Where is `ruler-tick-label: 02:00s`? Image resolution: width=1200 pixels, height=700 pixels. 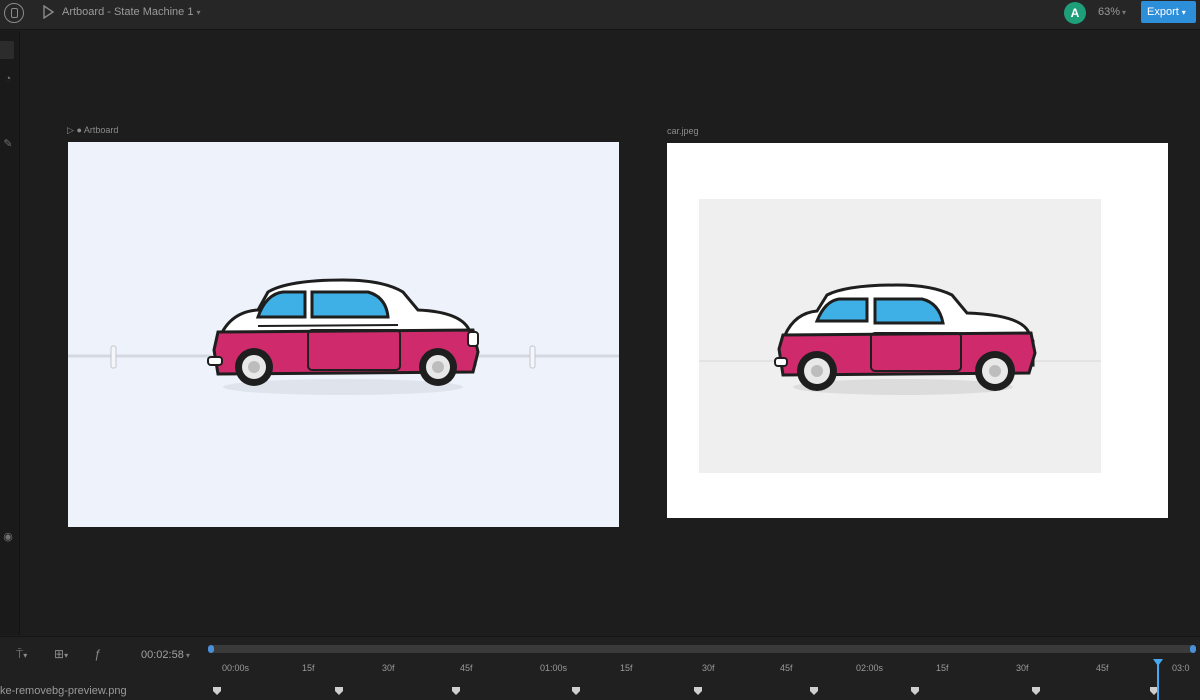 ruler-tick-label: 02:00s is located at coordinates (870, 668).